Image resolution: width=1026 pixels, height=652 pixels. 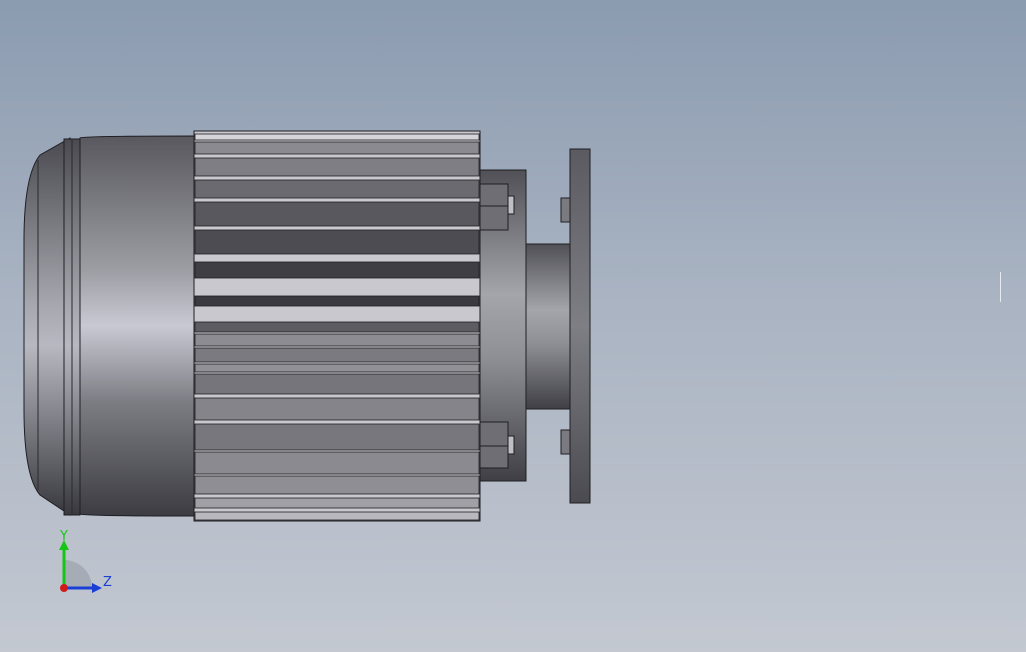 I want to click on mounting-flange, so click(x=580, y=326).